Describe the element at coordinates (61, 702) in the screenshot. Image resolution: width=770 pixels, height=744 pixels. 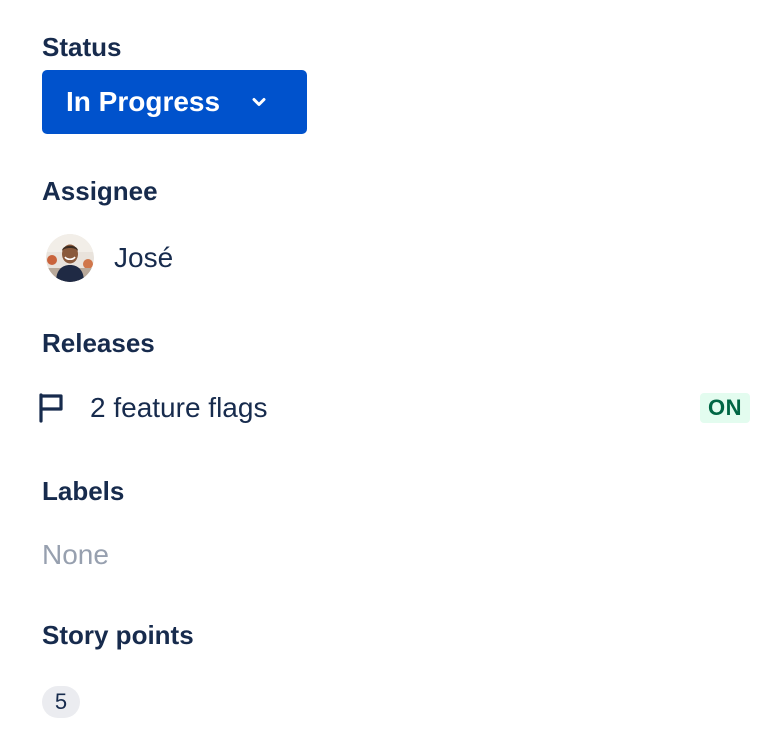
I see `story-points-badge: 5` at that location.